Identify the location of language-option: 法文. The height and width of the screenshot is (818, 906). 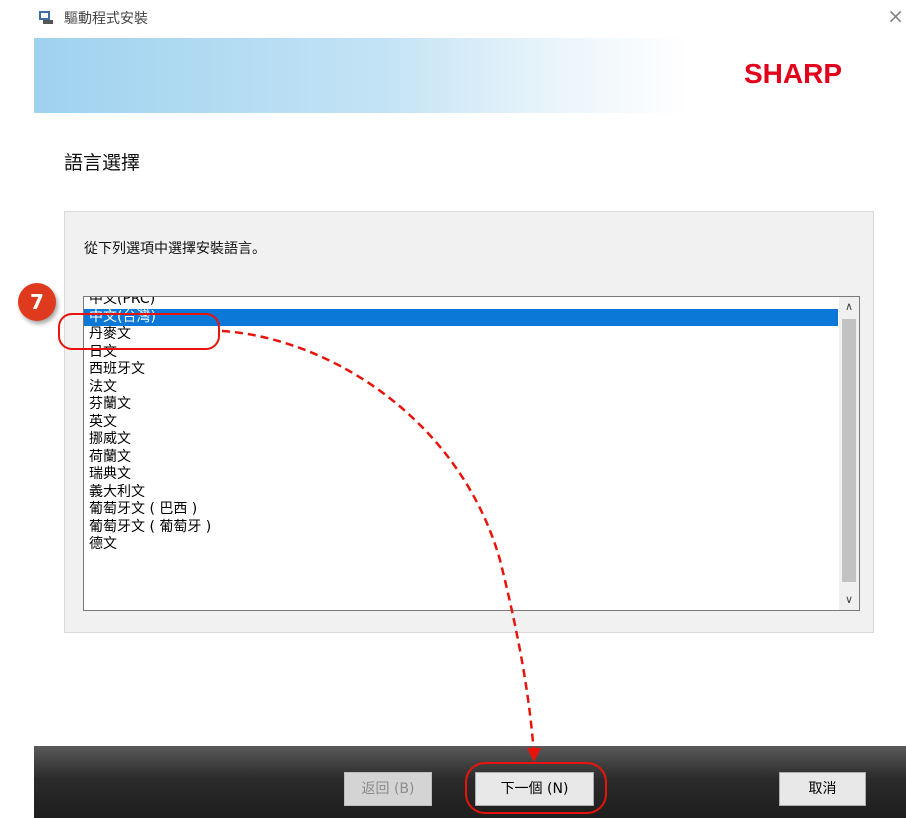
(461, 388).